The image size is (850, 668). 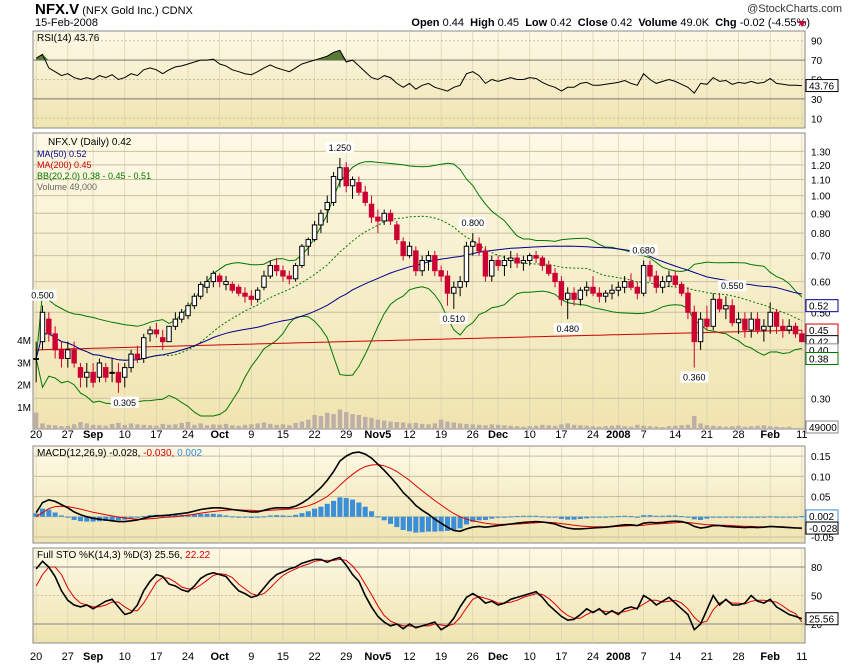 I want to click on price-tick-label: 0.90, so click(x=821, y=214).